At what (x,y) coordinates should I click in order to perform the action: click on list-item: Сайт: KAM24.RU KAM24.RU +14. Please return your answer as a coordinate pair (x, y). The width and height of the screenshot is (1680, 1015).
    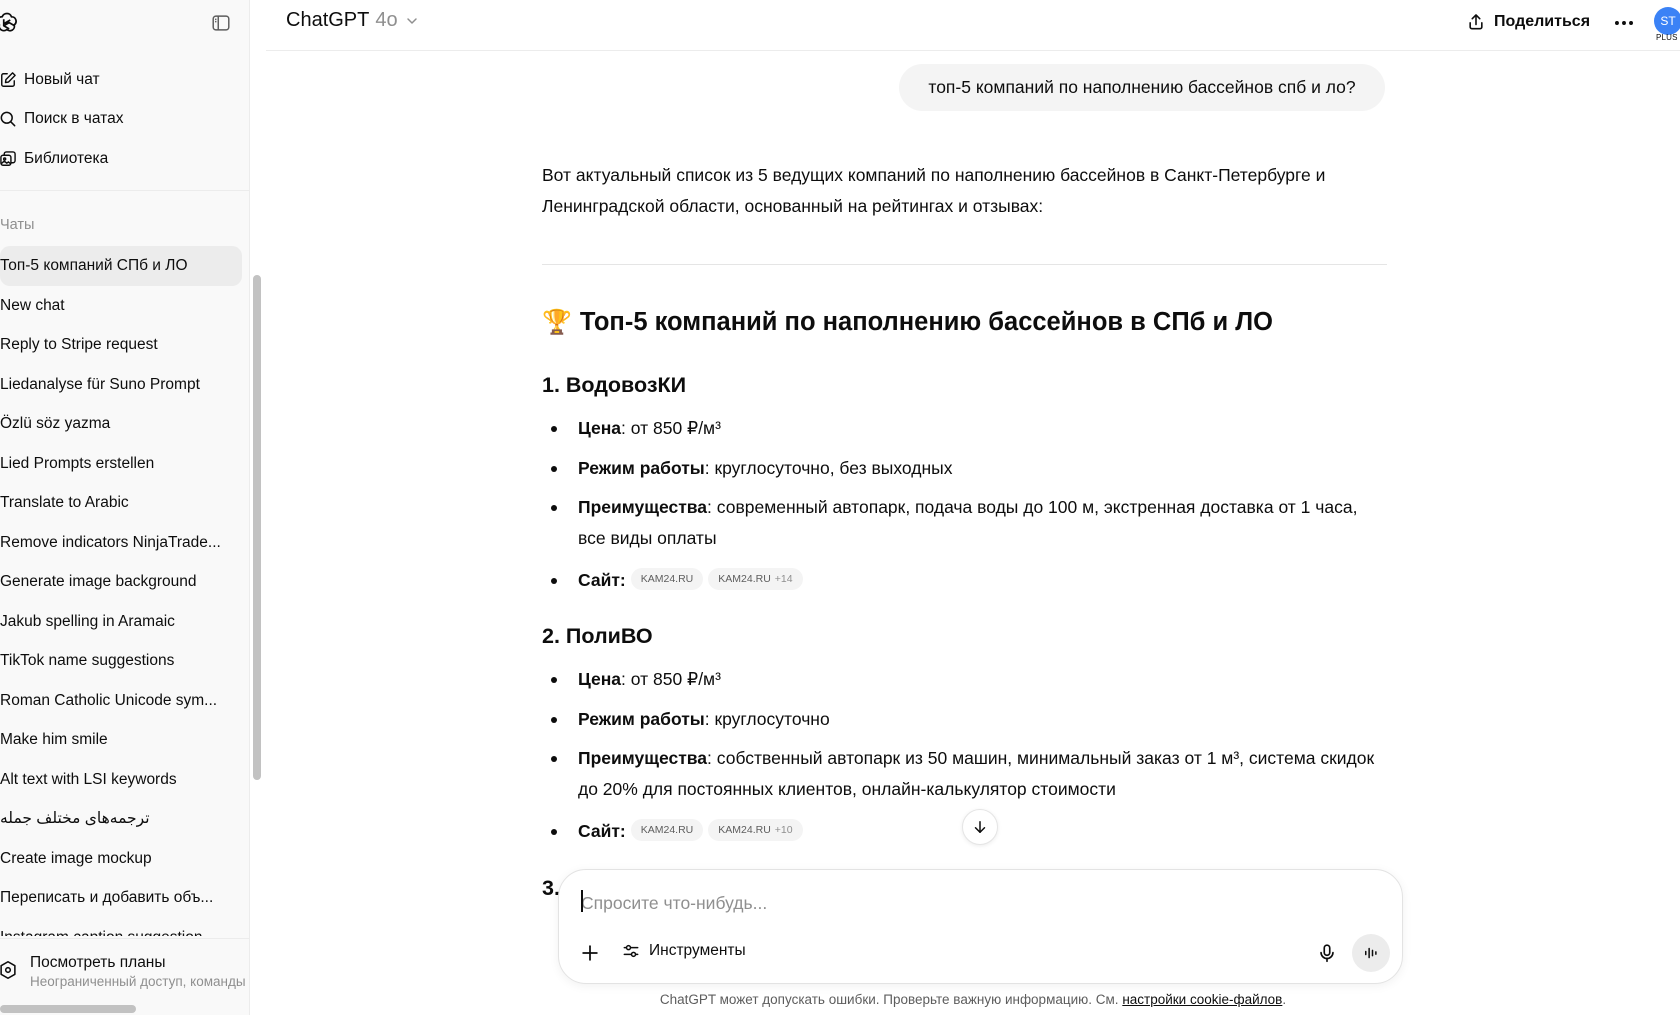
    Looking at the image, I should click on (964, 580).